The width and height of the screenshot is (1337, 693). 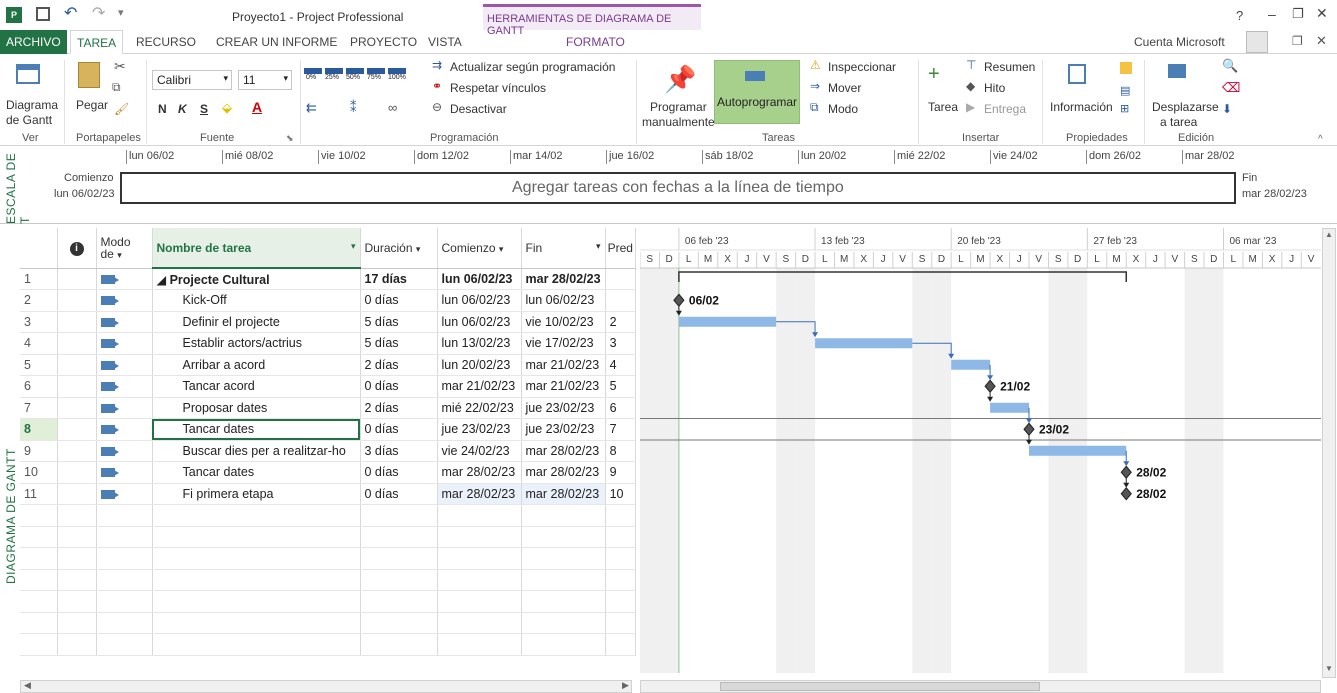 What do you see at coordinates (625, 685) in the screenshot?
I see `scroll-right-icon: ▶` at bounding box center [625, 685].